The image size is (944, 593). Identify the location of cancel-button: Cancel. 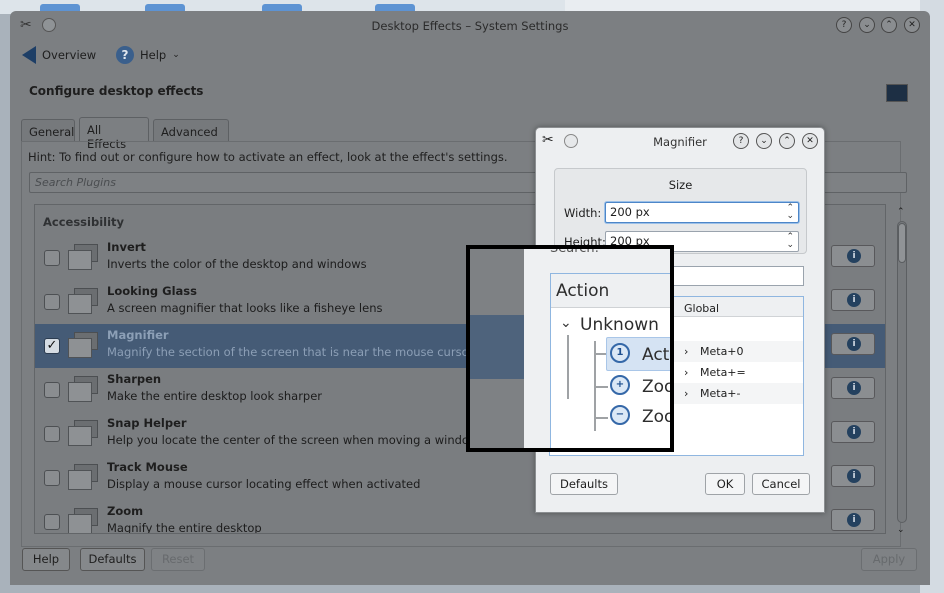
(781, 484).